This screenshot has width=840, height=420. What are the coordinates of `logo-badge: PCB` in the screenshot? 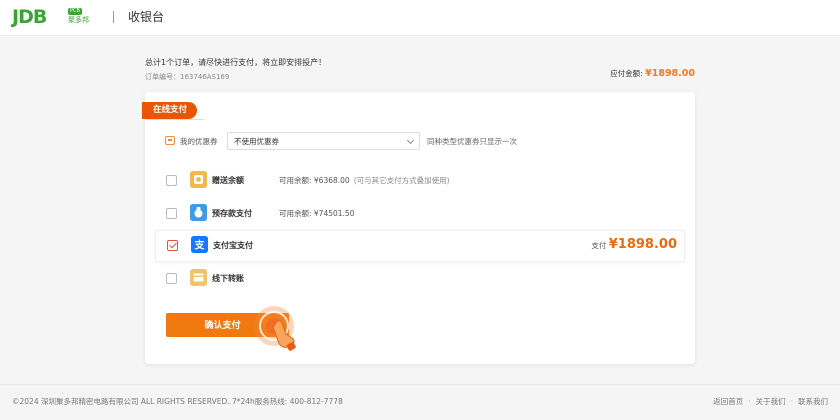 It's located at (75, 11).